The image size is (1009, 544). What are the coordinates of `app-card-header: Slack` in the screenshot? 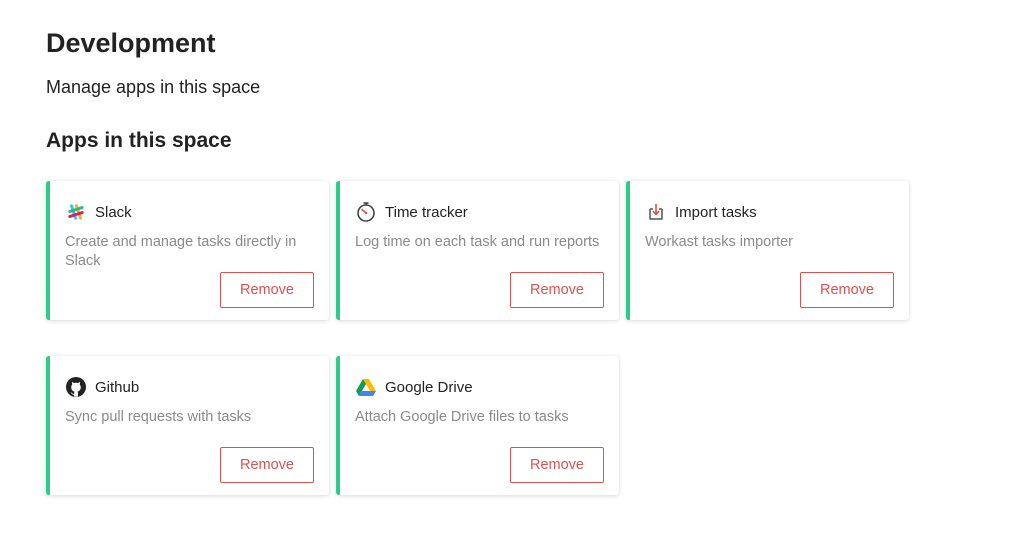 It's located at (98, 212).